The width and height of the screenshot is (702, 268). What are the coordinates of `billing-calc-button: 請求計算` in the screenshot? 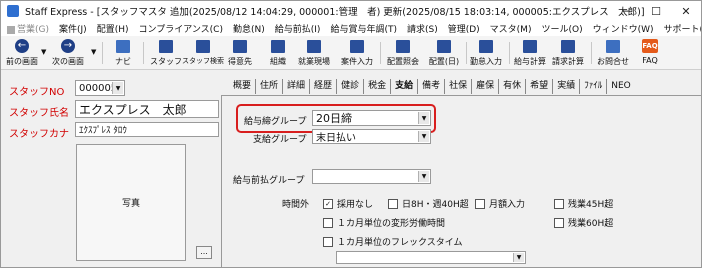 It's located at (568, 53).